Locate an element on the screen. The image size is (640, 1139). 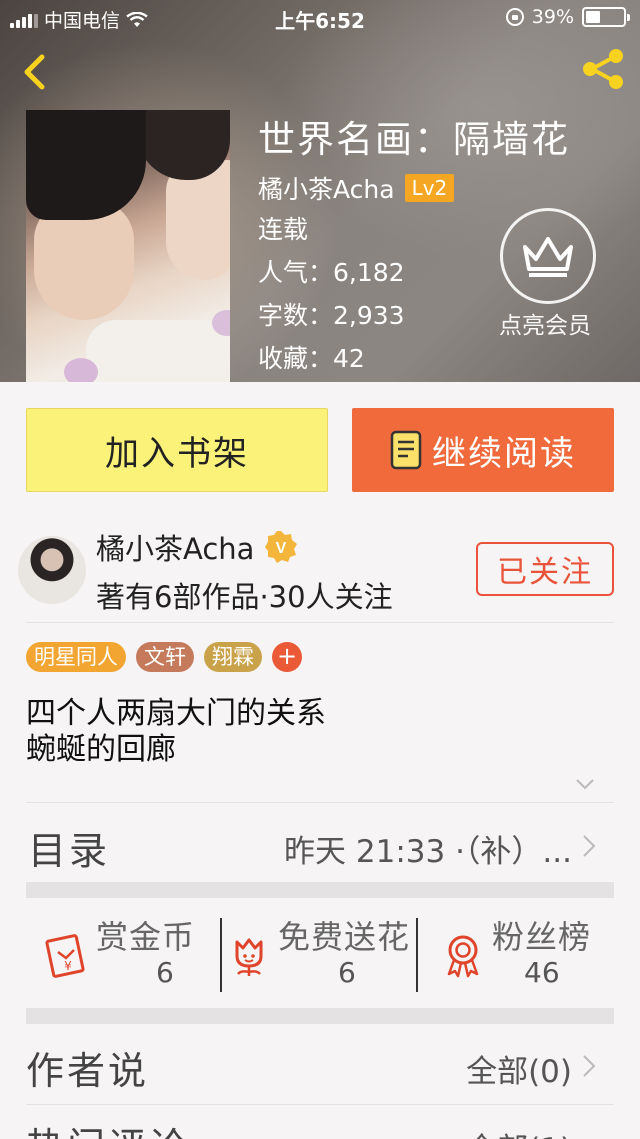
hot-comments-count: 全部(1) is located at coordinates (519, 1131).